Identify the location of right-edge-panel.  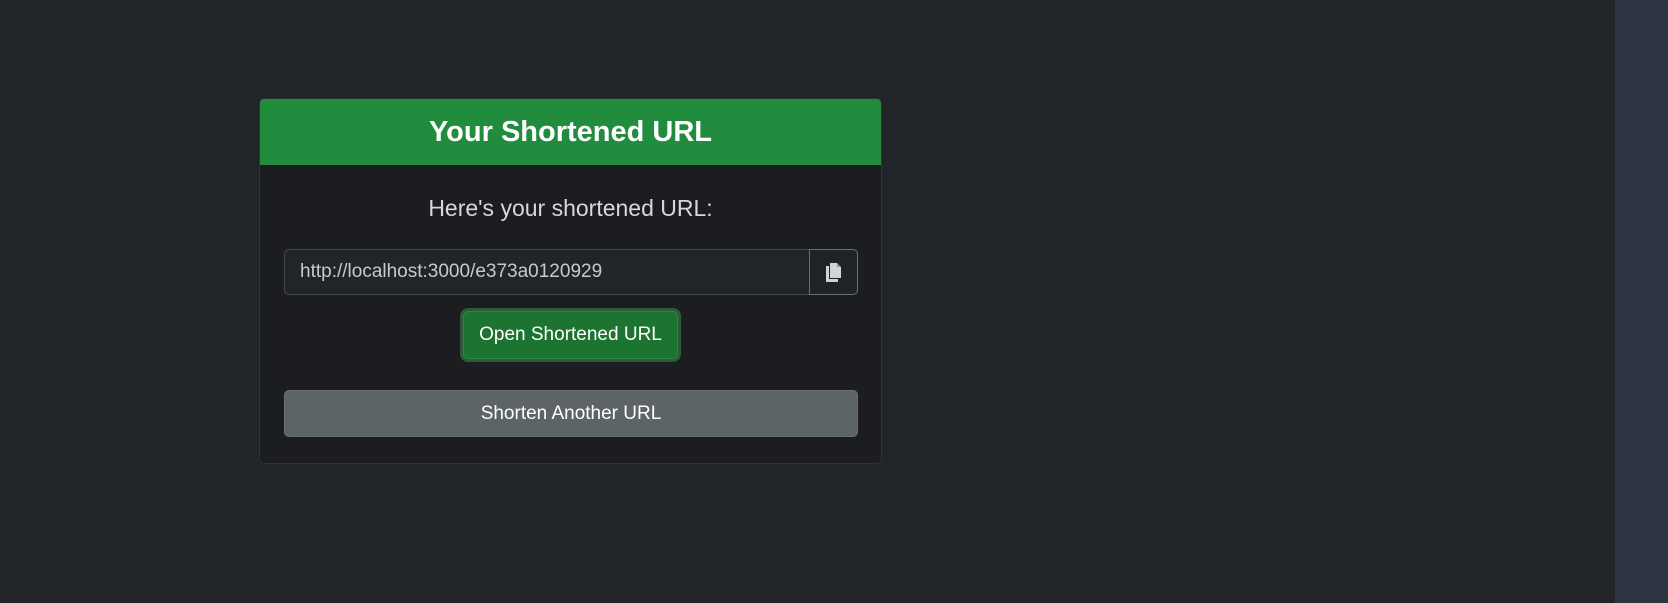
(1641, 301).